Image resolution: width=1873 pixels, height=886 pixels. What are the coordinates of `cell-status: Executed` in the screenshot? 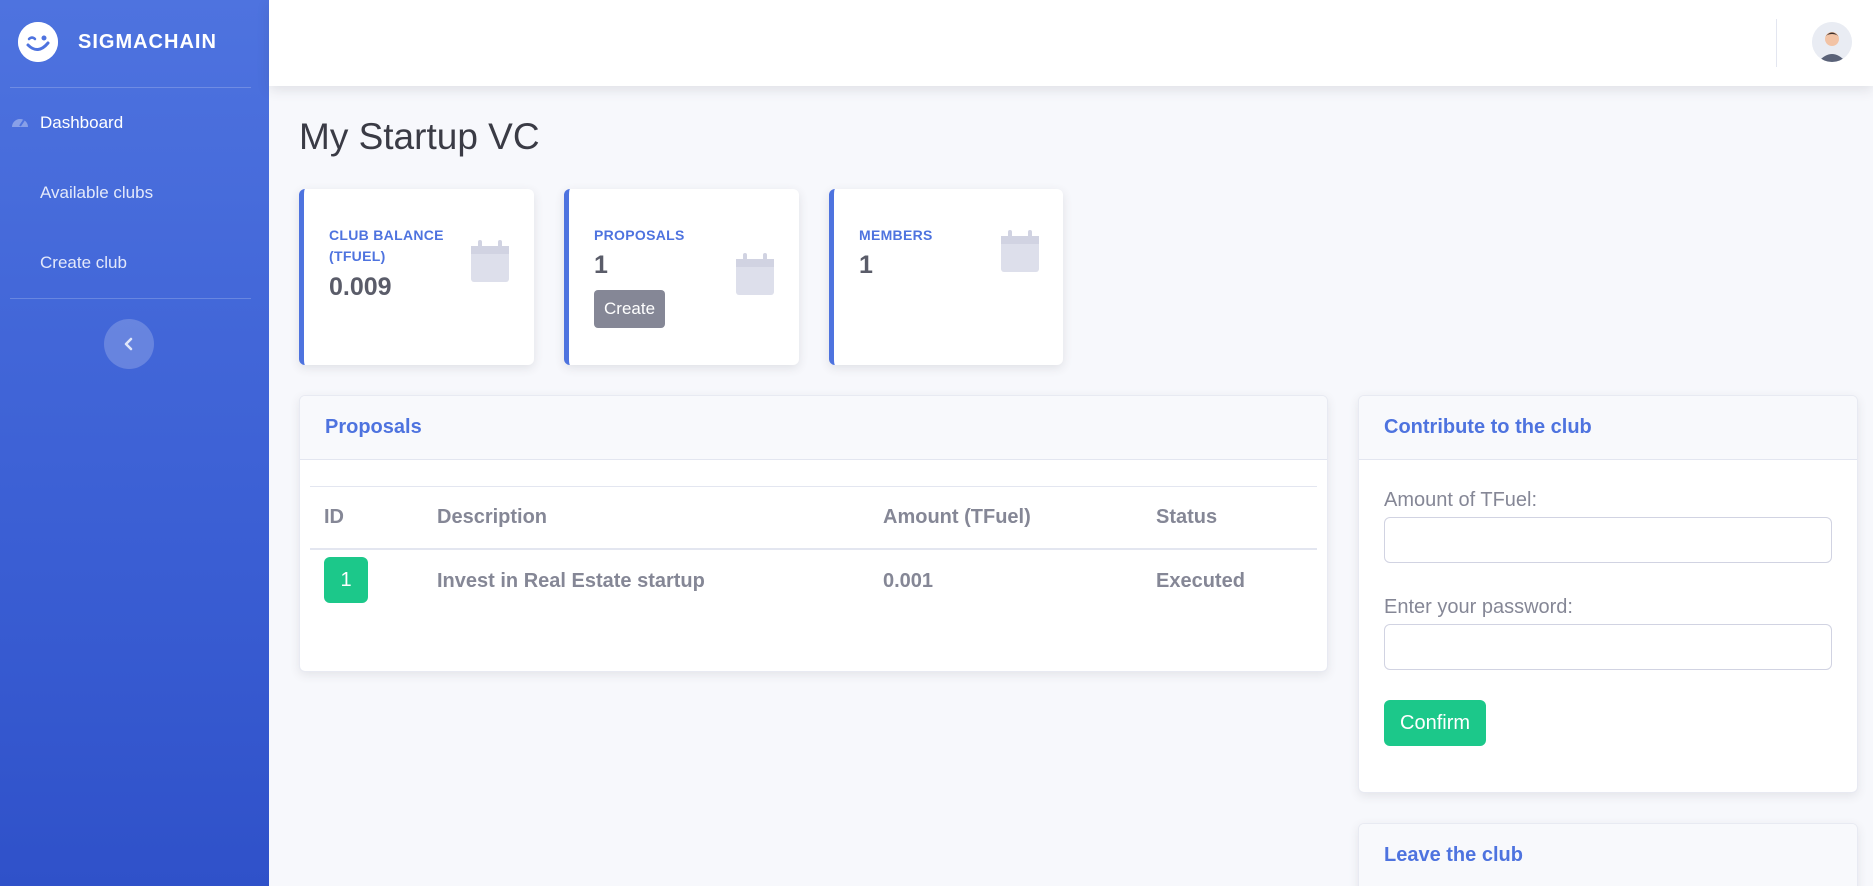 It's located at (1200, 580).